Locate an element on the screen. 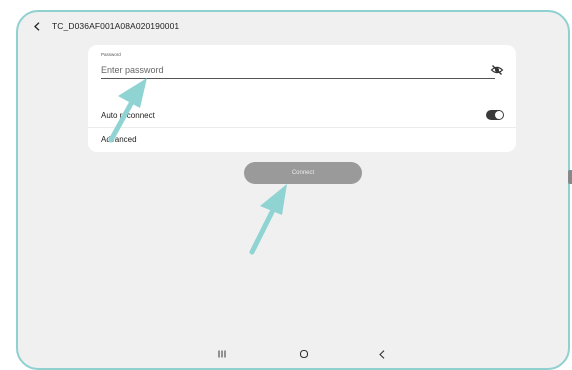  show-password-button is located at coordinates (497, 70).